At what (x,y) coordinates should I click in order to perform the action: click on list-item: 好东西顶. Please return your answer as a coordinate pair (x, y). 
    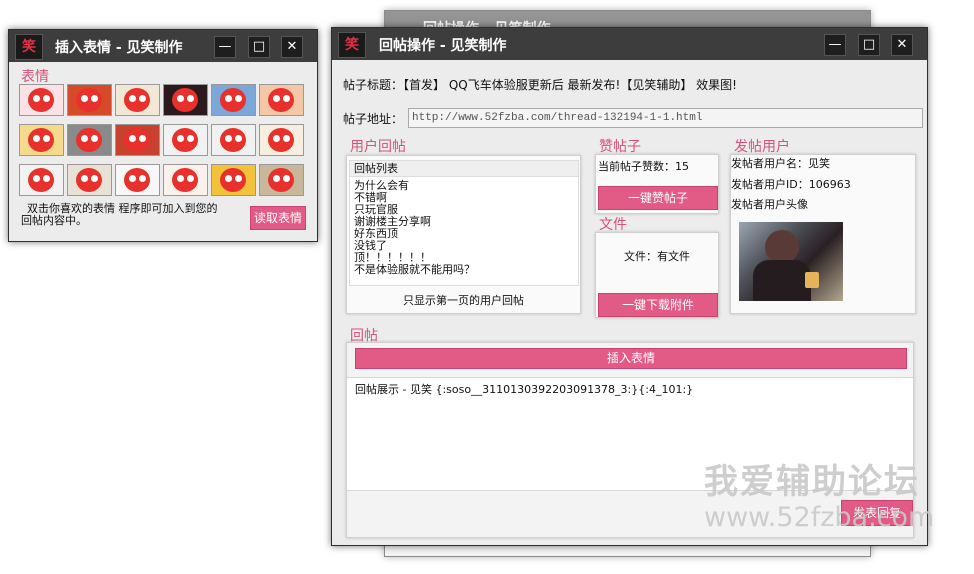
    Looking at the image, I should click on (376, 233).